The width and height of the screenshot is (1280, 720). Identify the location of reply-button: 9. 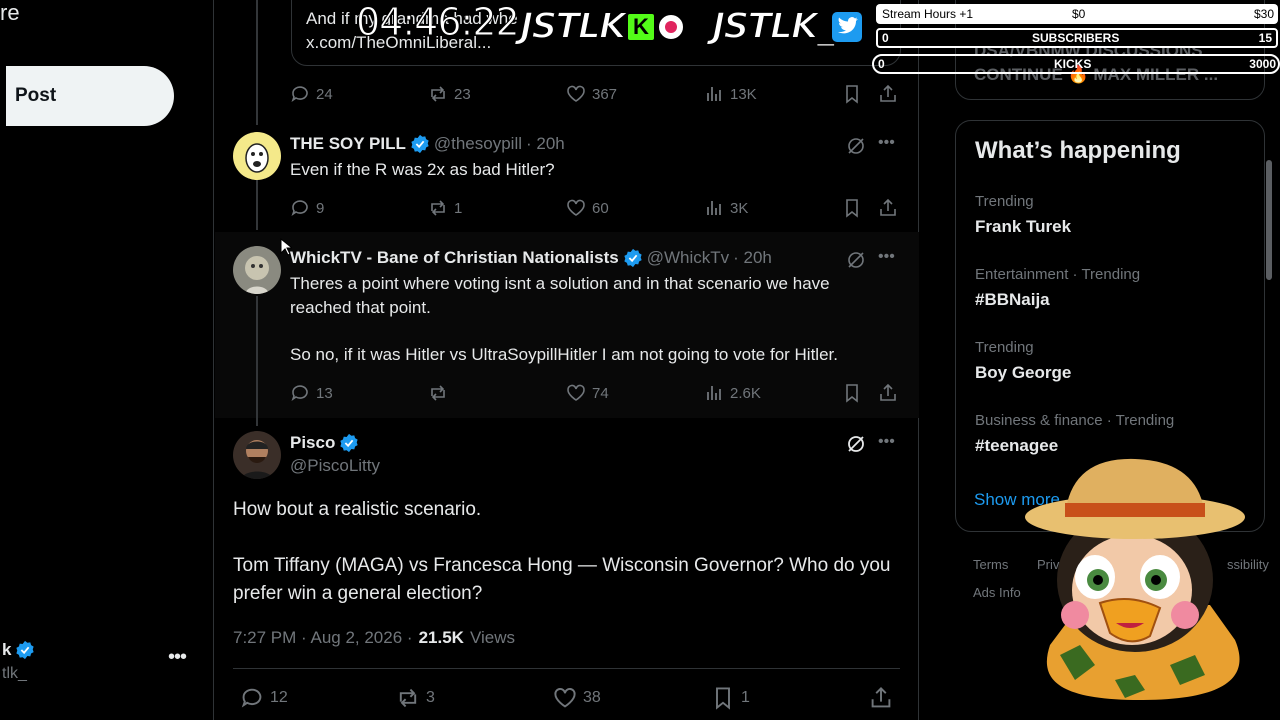
(307, 208).